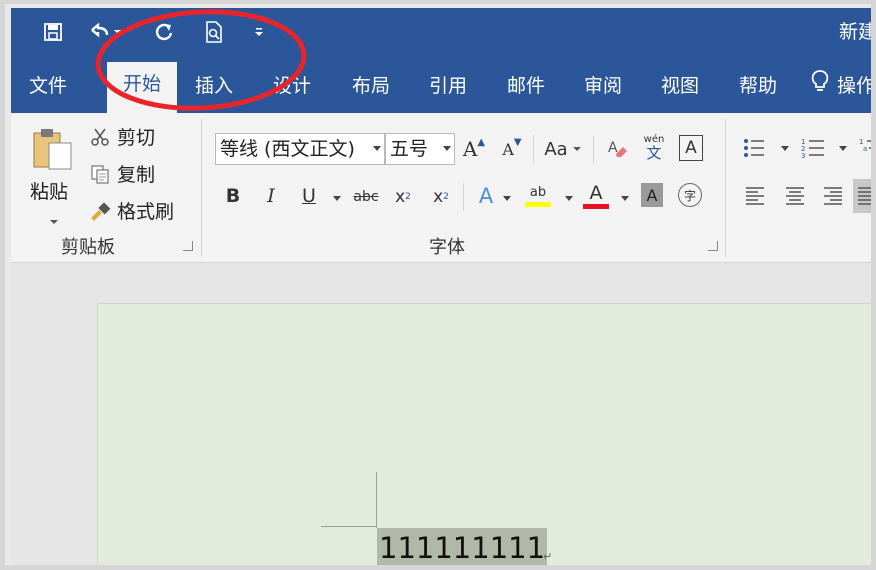 This screenshot has height=570, width=876. Describe the element at coordinates (377, 148) in the screenshot. I see `font-name-dropdown-icon` at that location.